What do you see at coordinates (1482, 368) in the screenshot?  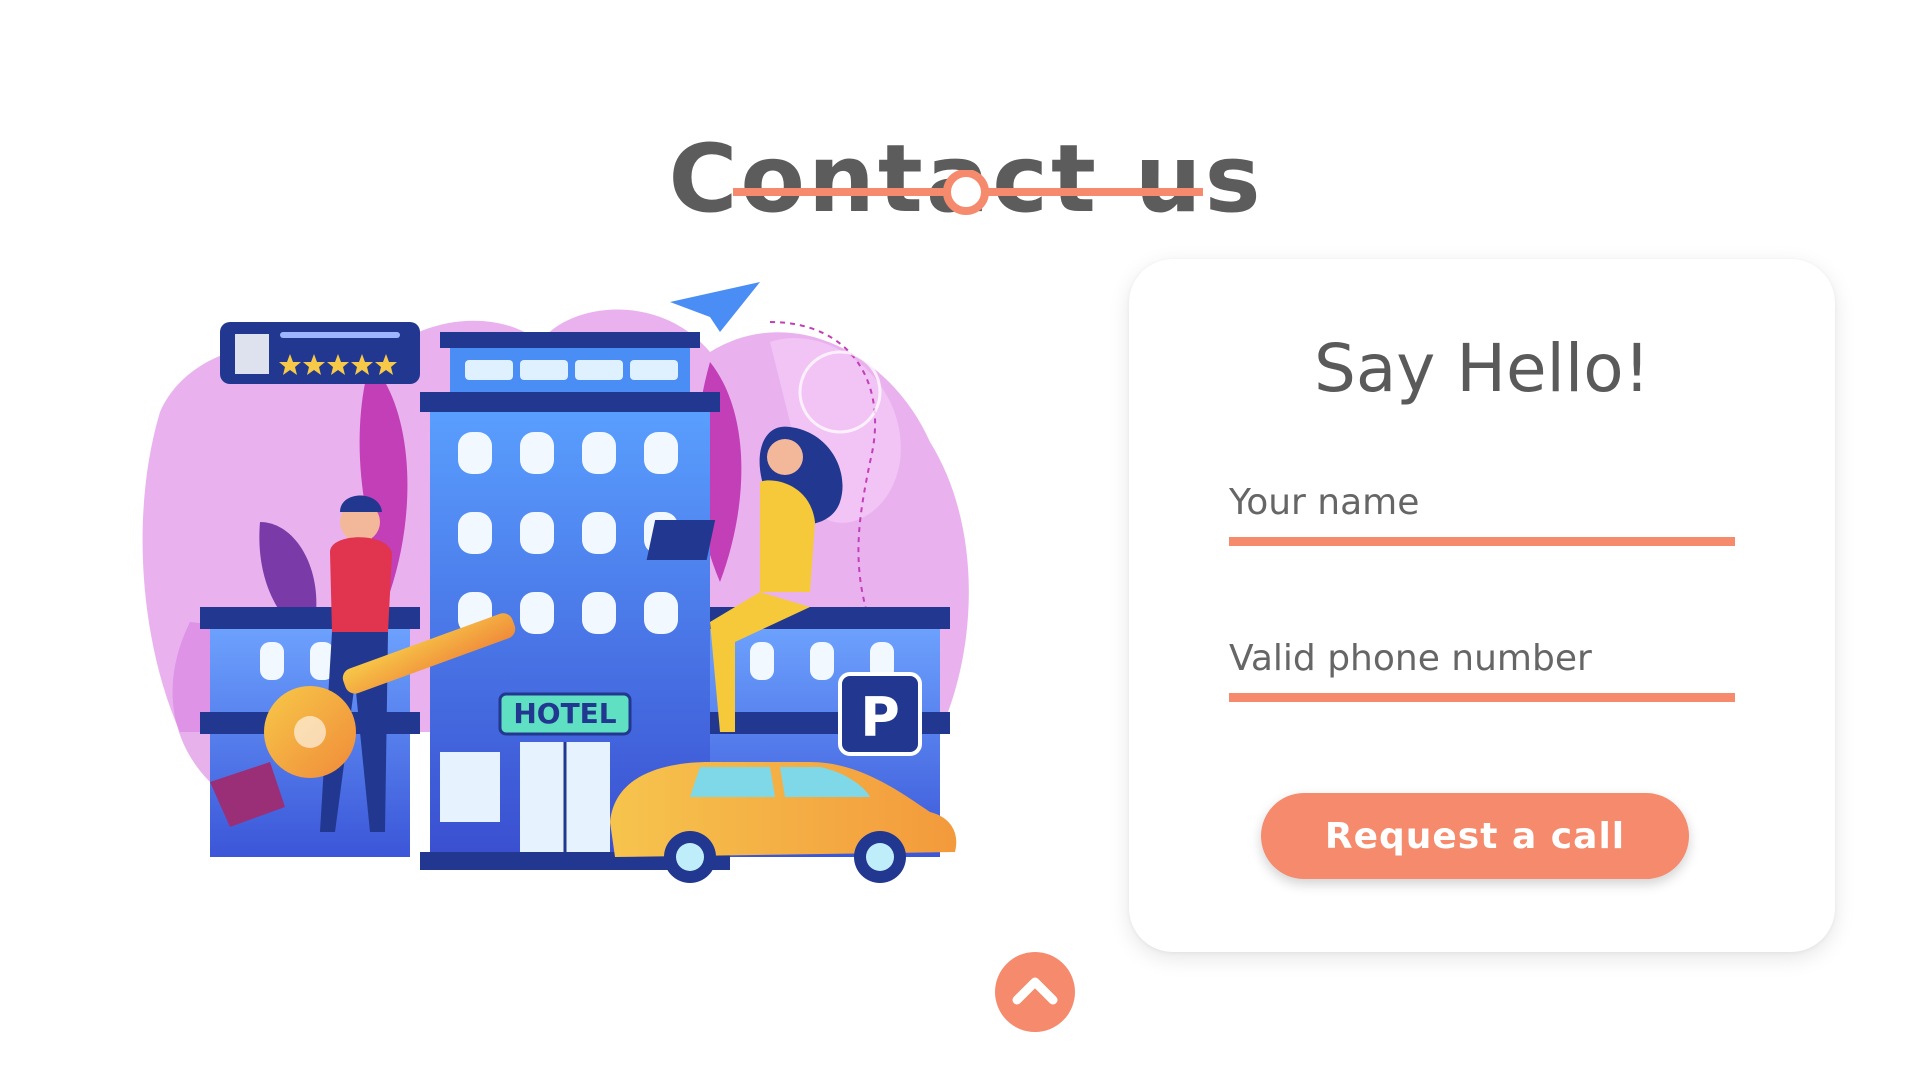 I see `form-title: Say Hello!` at bounding box center [1482, 368].